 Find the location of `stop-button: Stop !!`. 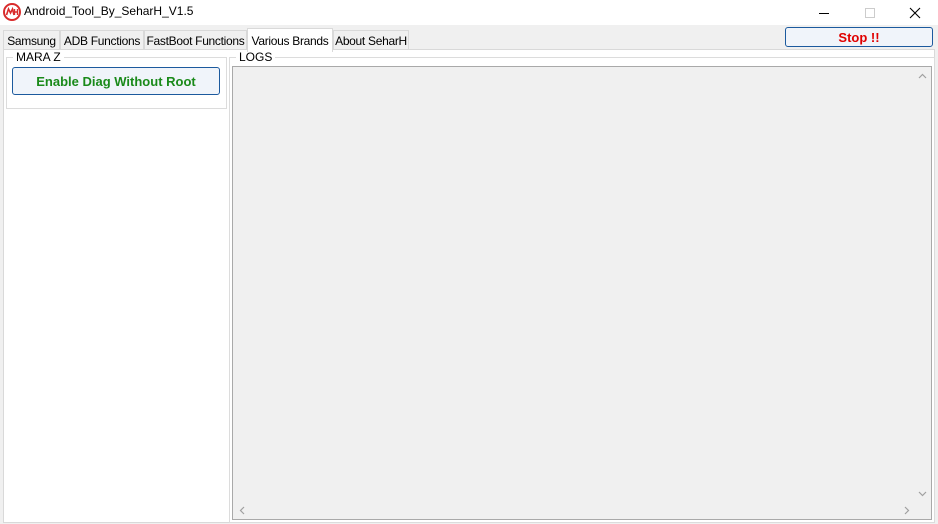

stop-button: Stop !! is located at coordinates (859, 37).